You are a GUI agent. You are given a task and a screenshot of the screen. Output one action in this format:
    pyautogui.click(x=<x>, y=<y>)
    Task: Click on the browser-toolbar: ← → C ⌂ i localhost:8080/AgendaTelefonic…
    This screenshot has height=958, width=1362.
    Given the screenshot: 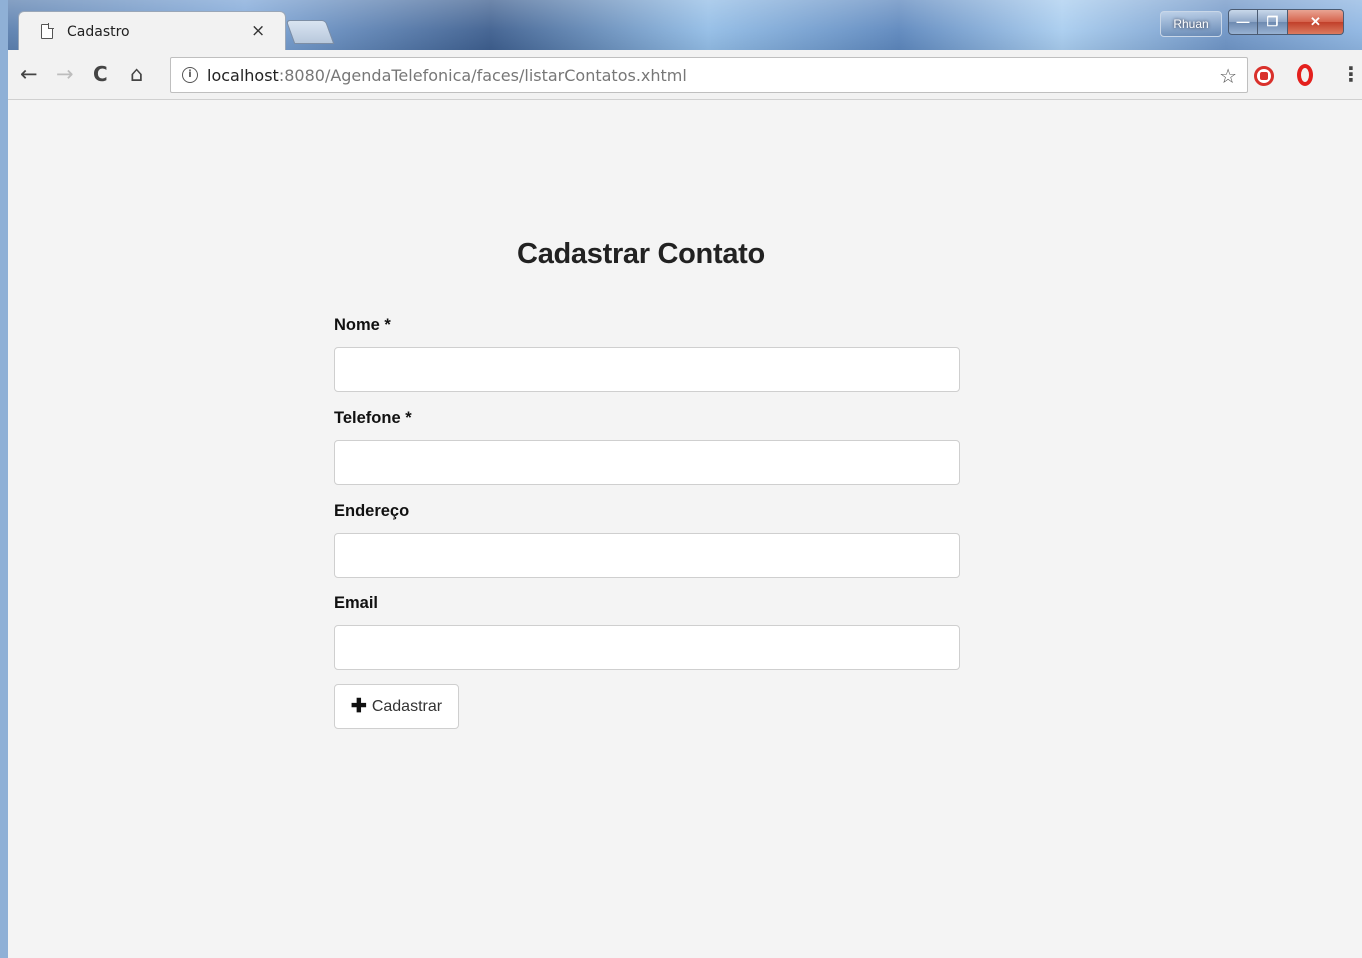 What is the action you would take?
    pyautogui.click(x=685, y=75)
    